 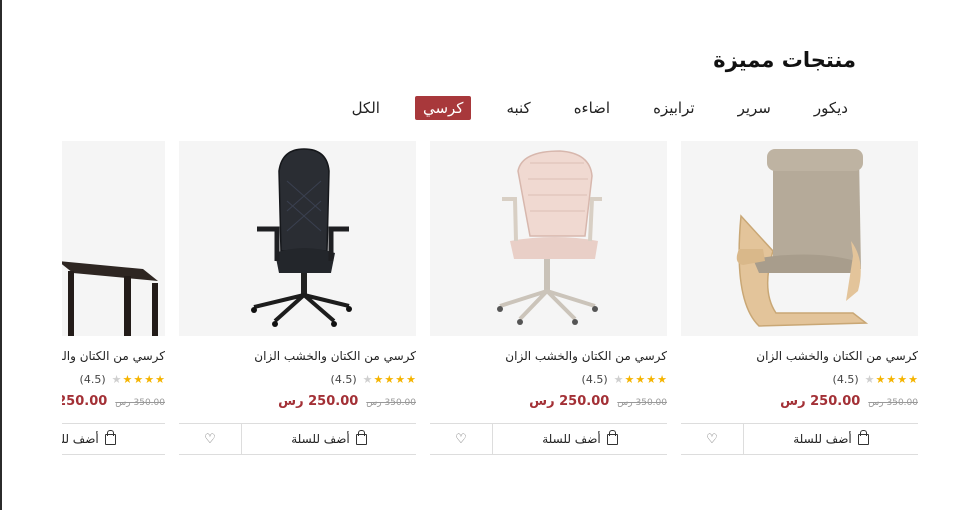 What do you see at coordinates (673, 108) in the screenshot?
I see `tab-table: ترابيزه` at bounding box center [673, 108].